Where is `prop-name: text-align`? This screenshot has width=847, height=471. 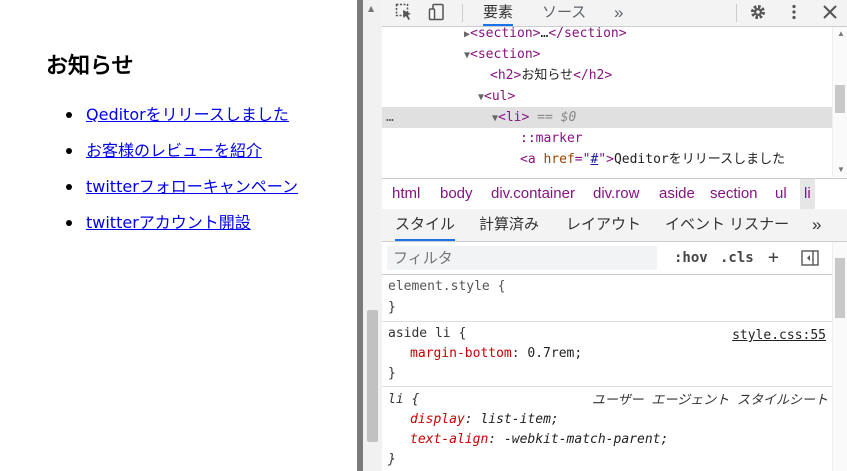
prop-name: text-align is located at coordinates (449, 439).